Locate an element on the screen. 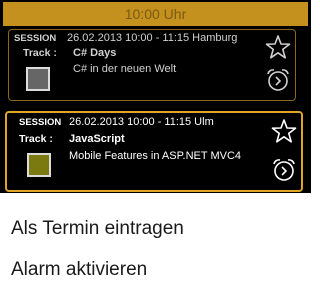 Image resolution: width=320 pixels, height=302 pixels. time-group-label: 10:00 Uhr is located at coordinates (155, 14).